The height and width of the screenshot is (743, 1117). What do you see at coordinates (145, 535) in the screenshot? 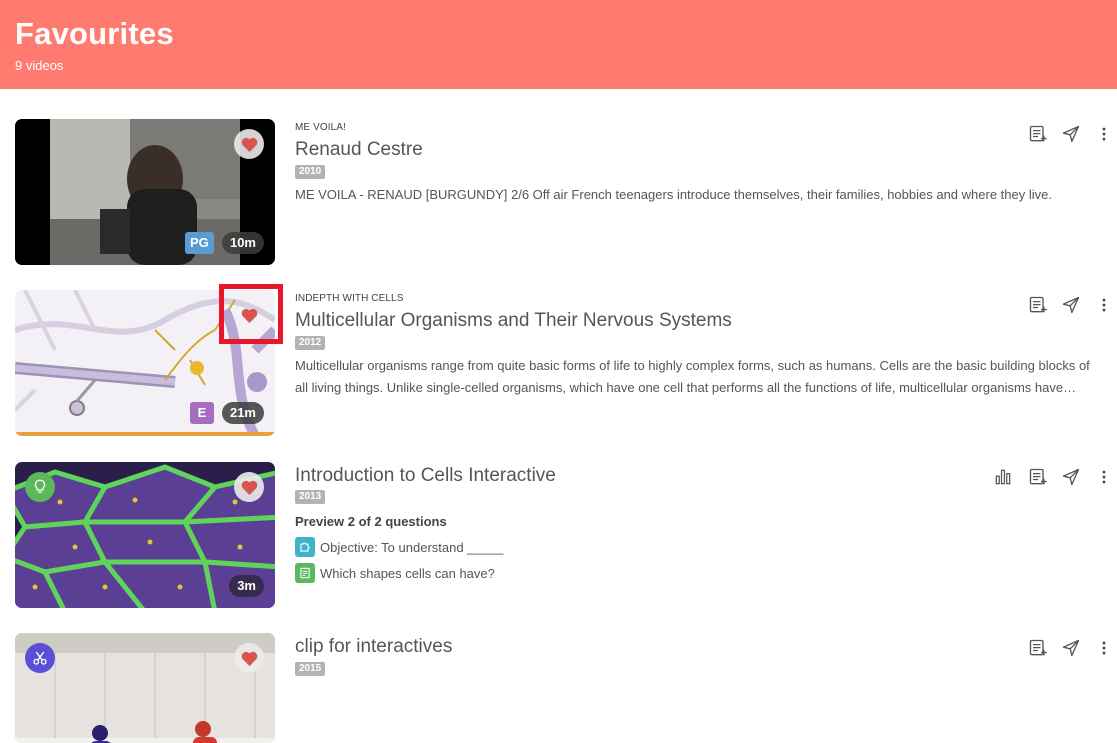
I see `video-thumbnail: 3m` at bounding box center [145, 535].